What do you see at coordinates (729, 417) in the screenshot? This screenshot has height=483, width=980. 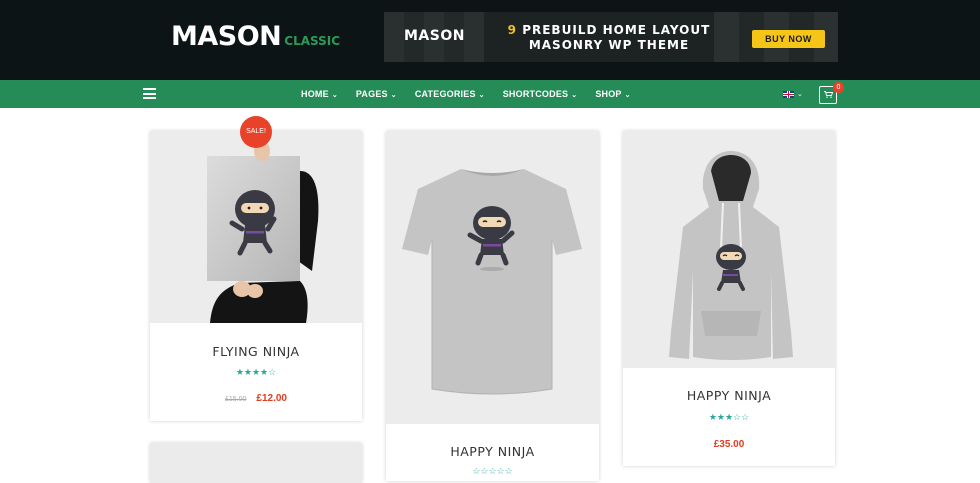 I see `star-rating: ★★★☆☆` at bounding box center [729, 417].